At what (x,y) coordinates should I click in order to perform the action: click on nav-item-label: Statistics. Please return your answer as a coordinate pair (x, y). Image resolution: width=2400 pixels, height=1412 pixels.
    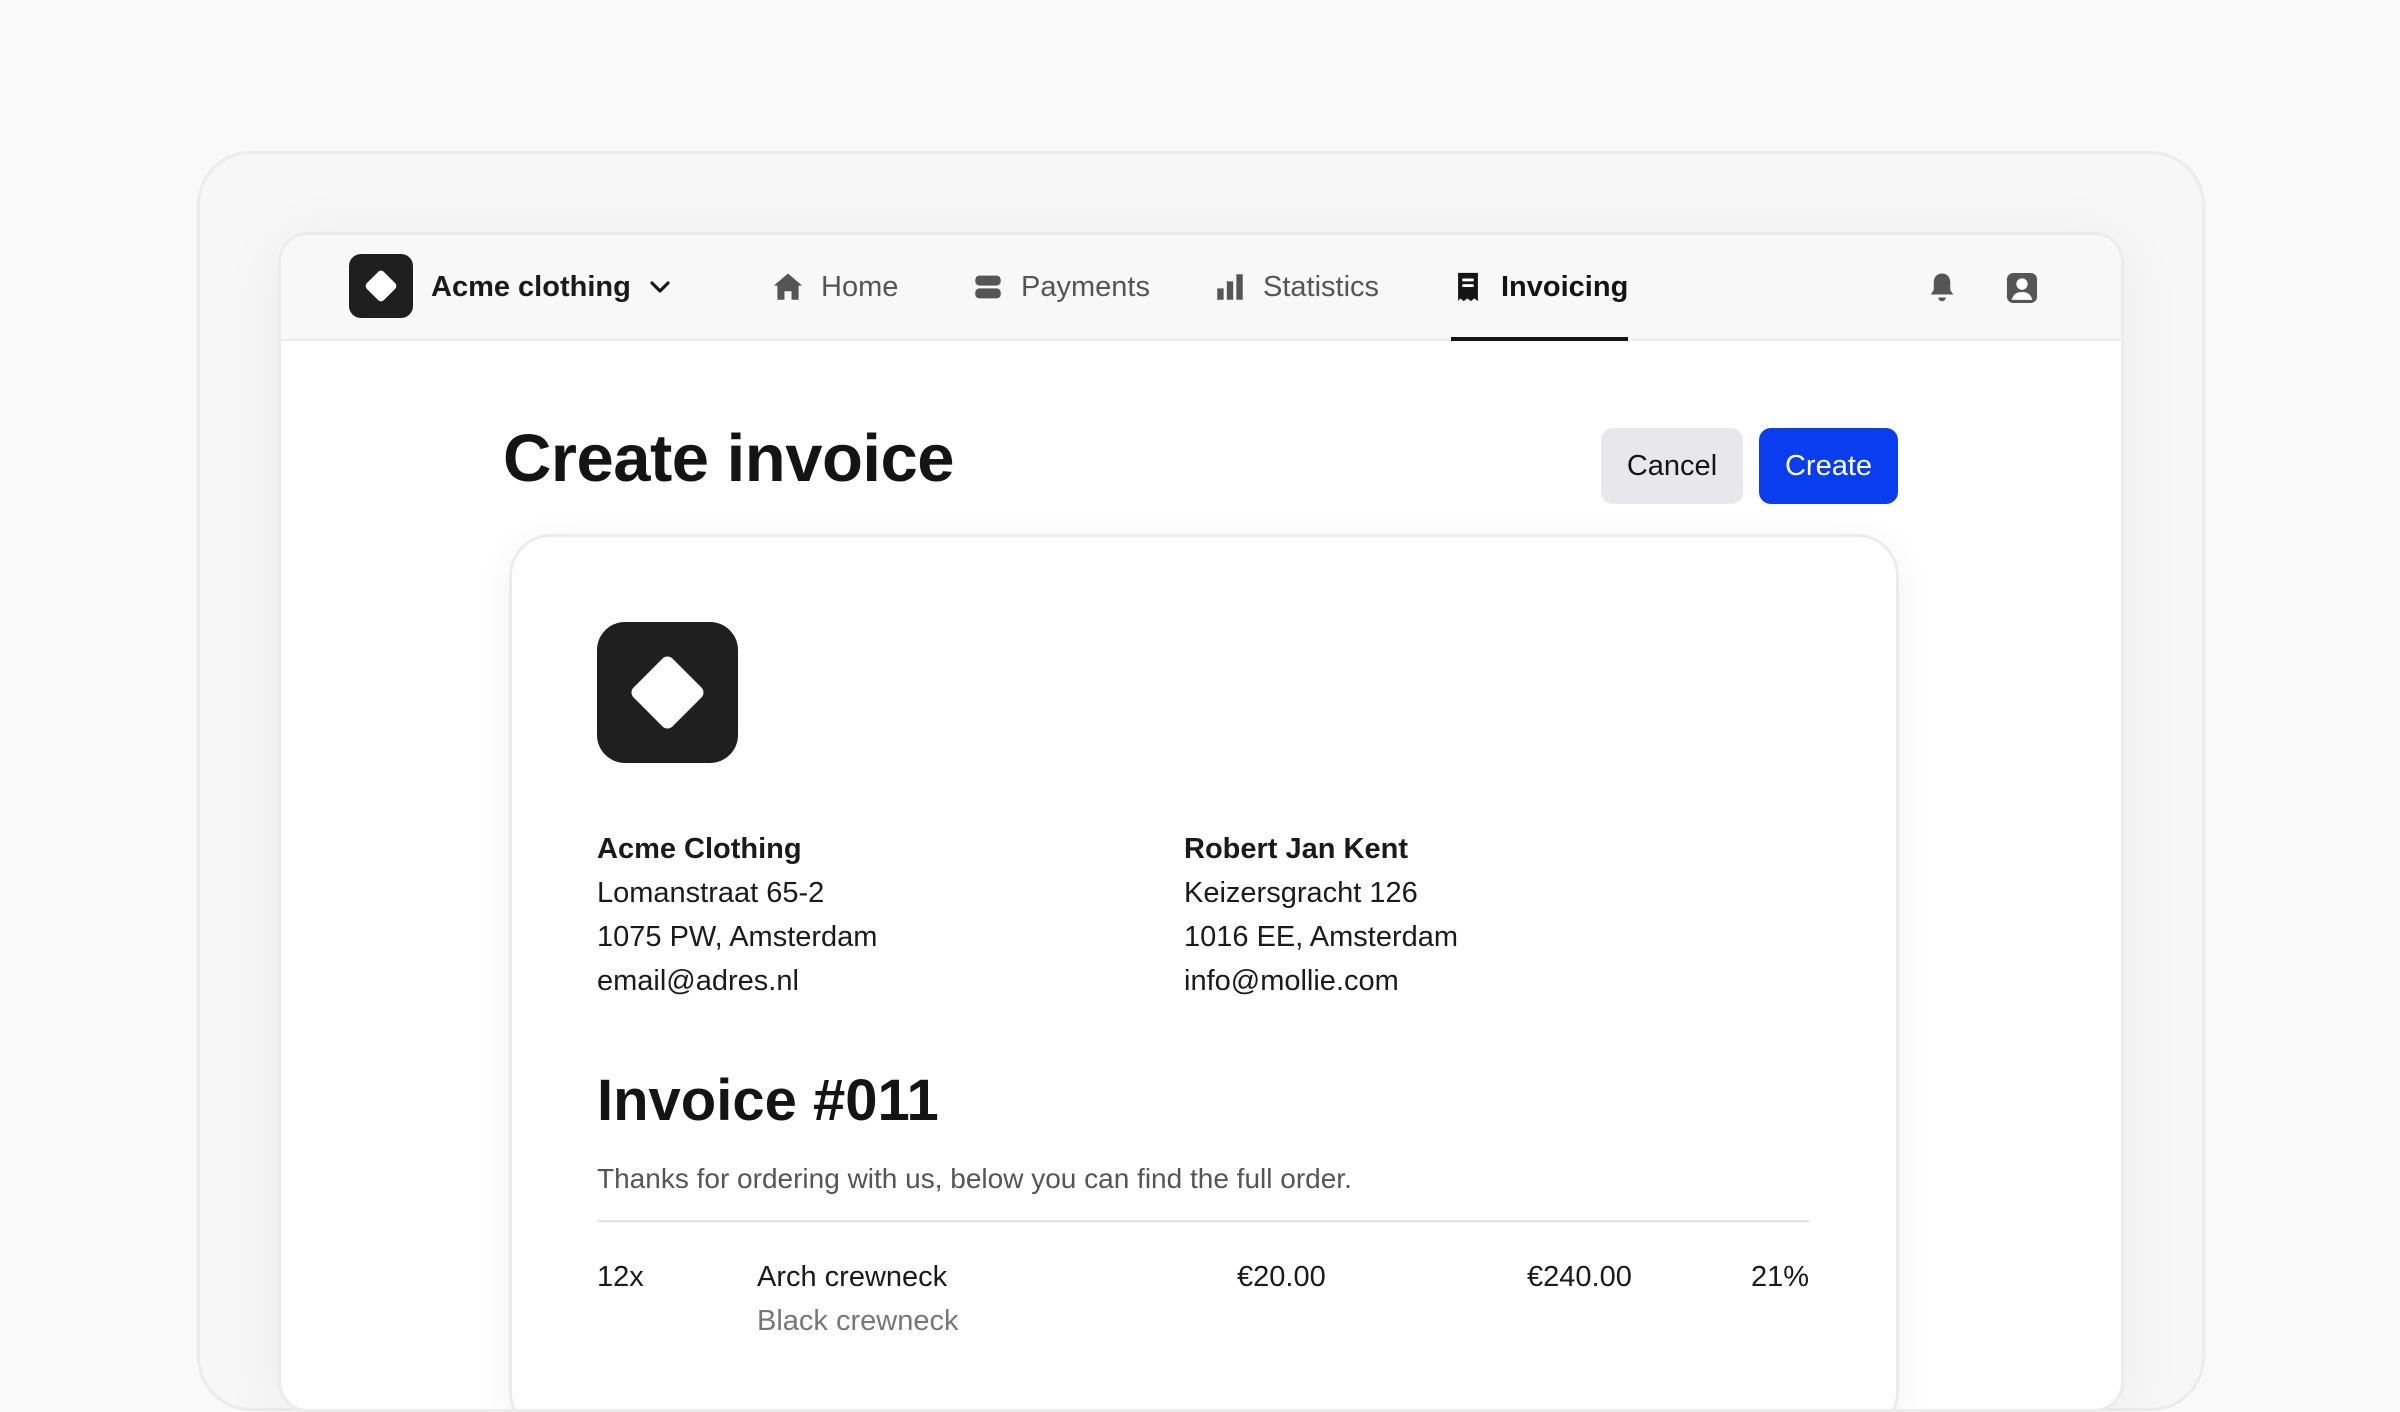
    Looking at the image, I should click on (1321, 286).